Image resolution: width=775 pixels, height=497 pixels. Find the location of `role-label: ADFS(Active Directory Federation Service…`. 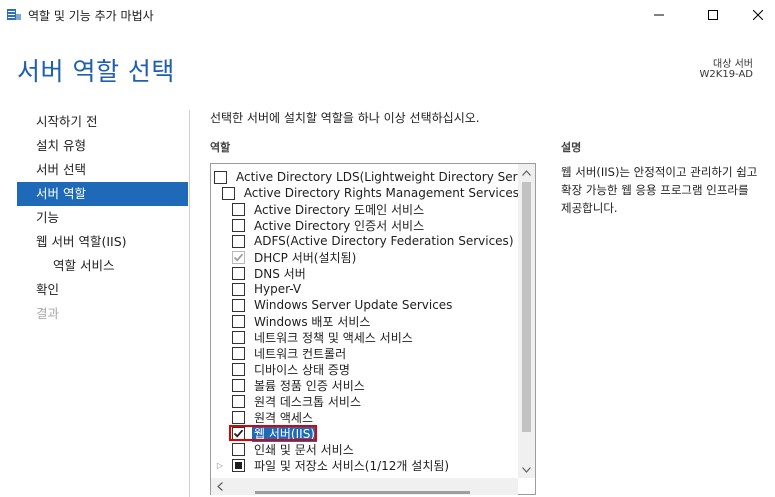

role-label: ADFS(Active Directory Federation Service… is located at coordinates (384, 241).